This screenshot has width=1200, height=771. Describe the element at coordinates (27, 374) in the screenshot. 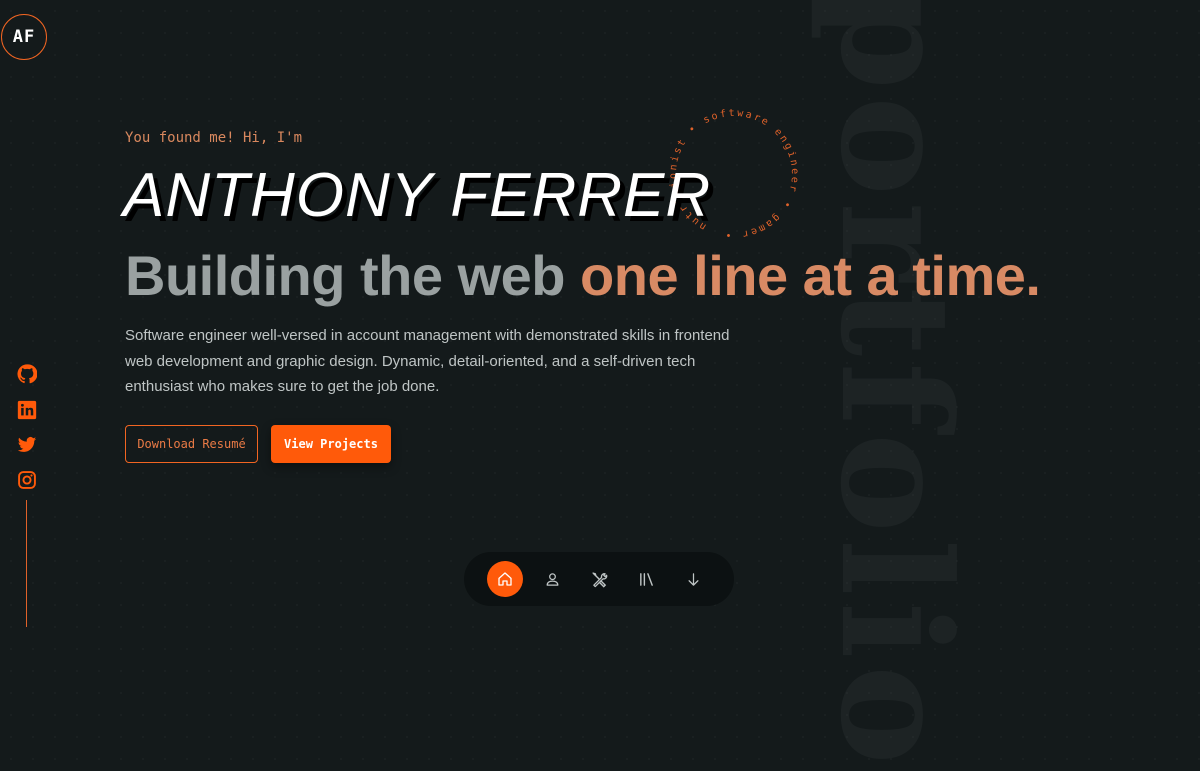

I see `github-icon` at that location.